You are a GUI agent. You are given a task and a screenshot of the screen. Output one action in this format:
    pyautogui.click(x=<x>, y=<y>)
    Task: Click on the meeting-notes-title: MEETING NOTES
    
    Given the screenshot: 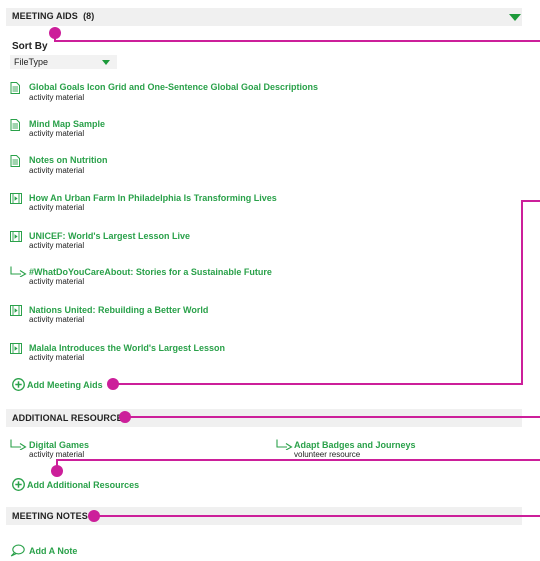 What is the action you would take?
    pyautogui.click(x=50, y=516)
    